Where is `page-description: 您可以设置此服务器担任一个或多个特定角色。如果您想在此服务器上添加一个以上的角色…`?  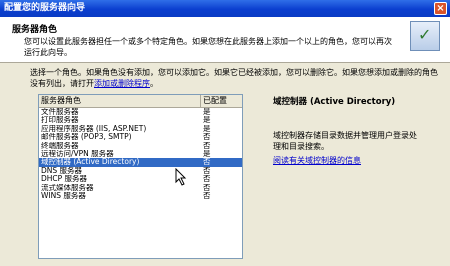 page-description: 您可以设置此服务器担任一个或多个特定角色。如果您想在此服务器上添加一个以上的角色… is located at coordinates (208, 47).